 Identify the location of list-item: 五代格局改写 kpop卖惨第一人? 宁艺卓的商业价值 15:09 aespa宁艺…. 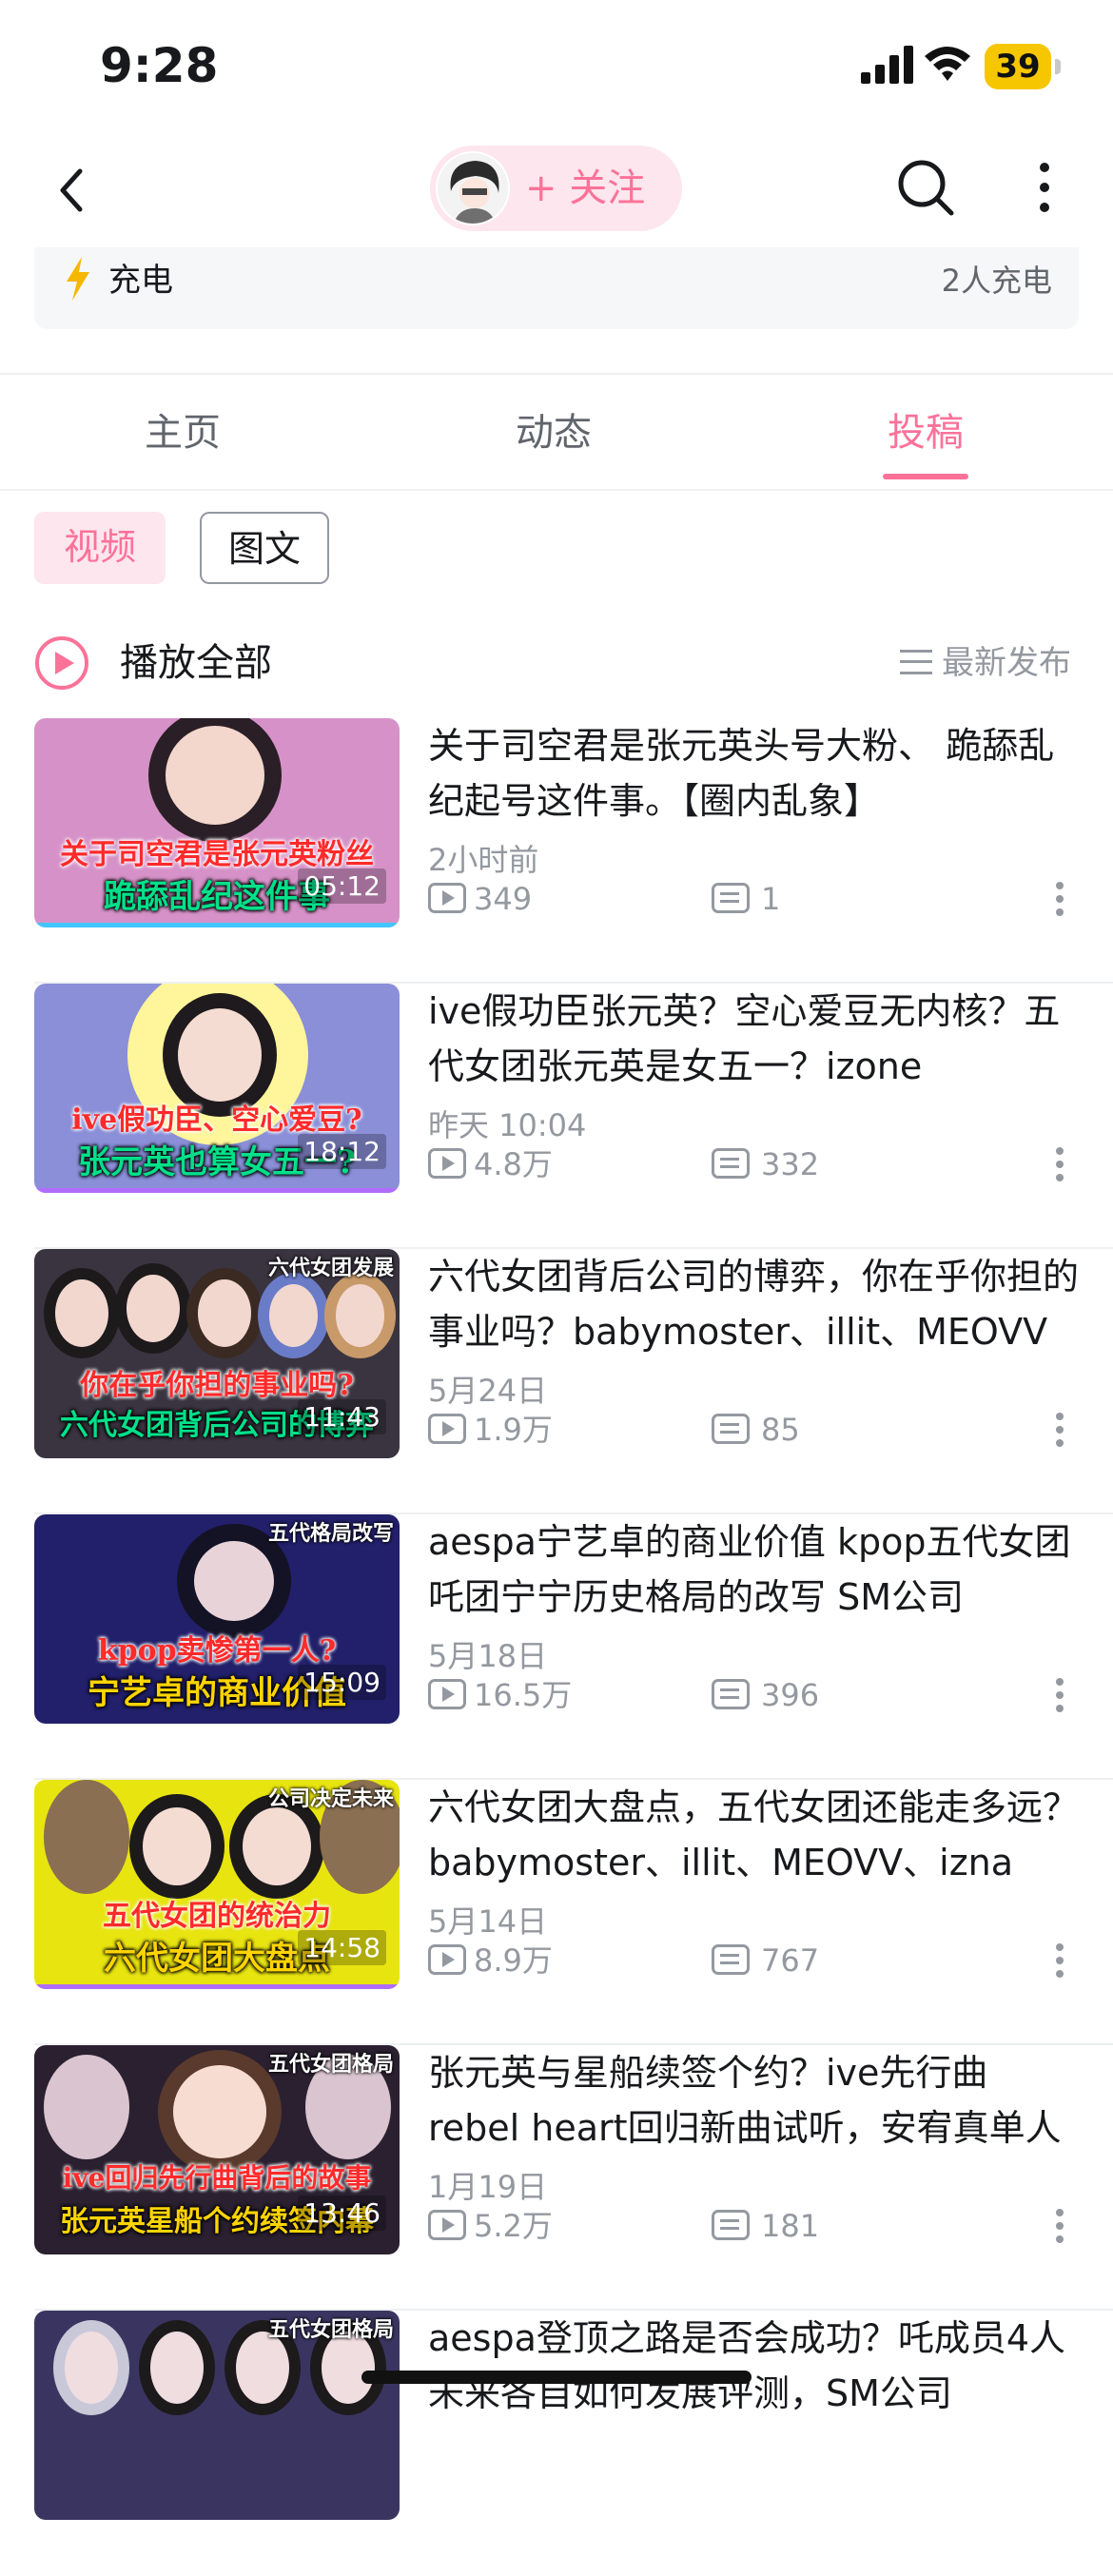
(556, 1647).